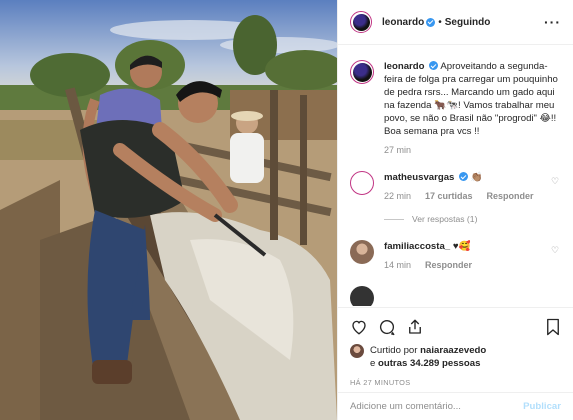 This screenshot has height=420, width=573. I want to click on comment-text: ♥🥰, so click(461, 246).